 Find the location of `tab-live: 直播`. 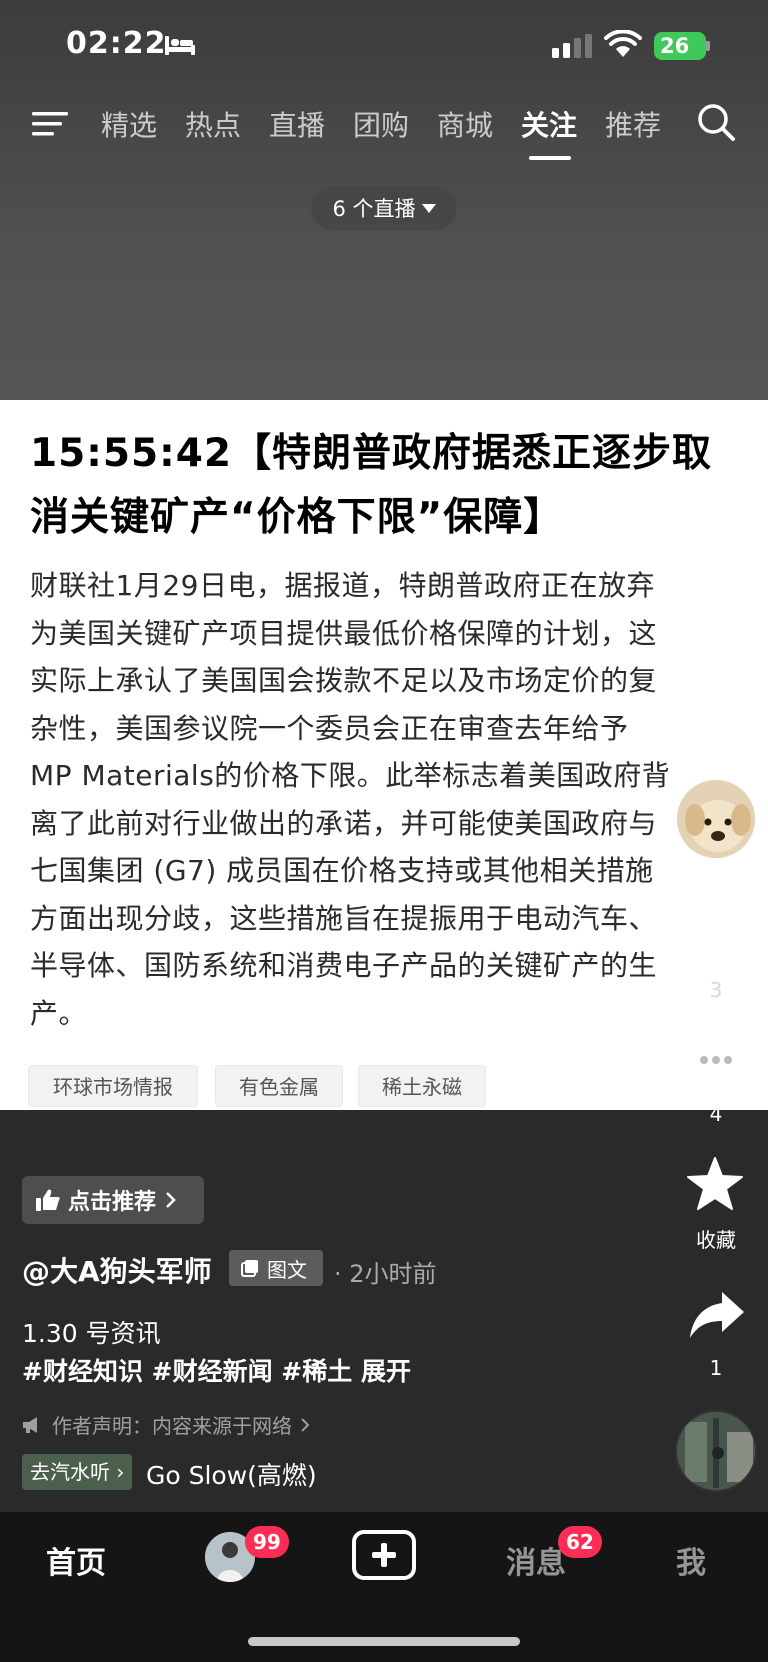

tab-live: 直播 is located at coordinates (297, 124).